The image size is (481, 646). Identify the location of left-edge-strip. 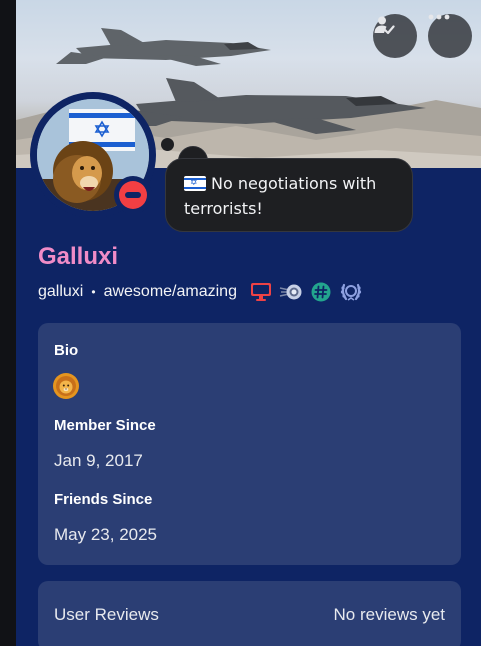
(8, 323).